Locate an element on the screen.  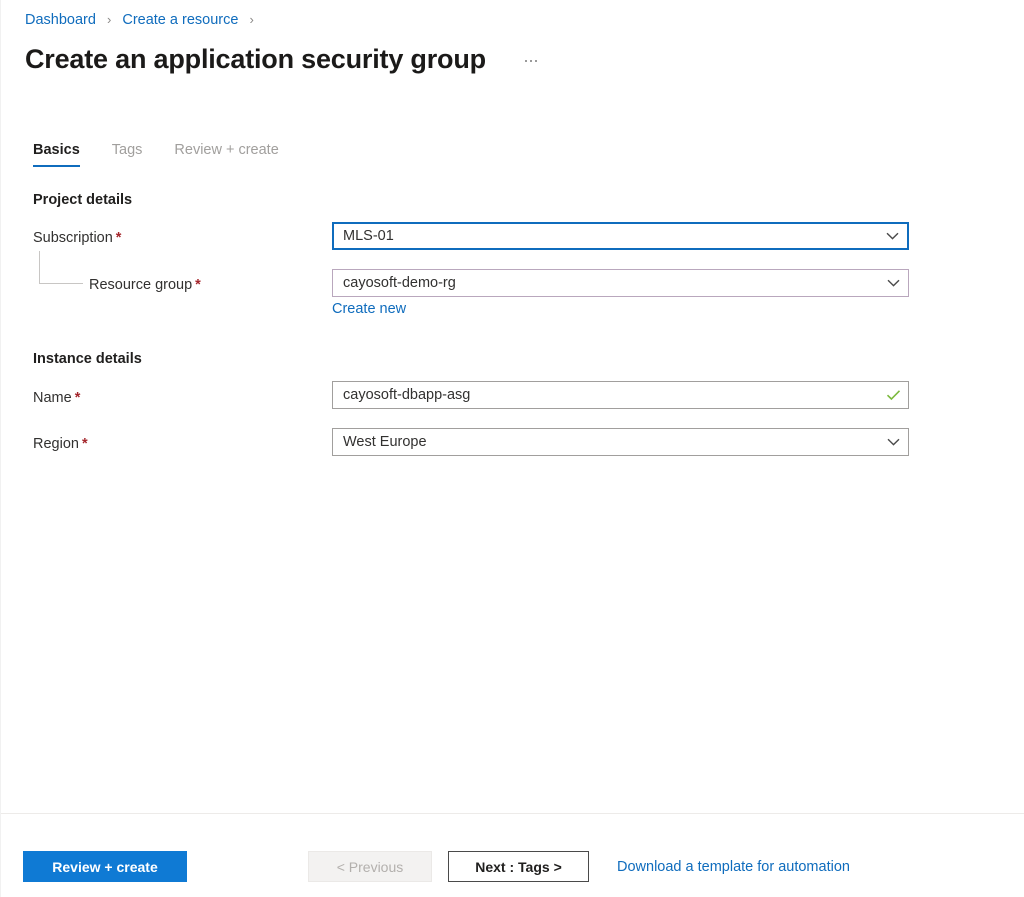
download-template-link: Download a template for automation is located at coordinates (733, 867).